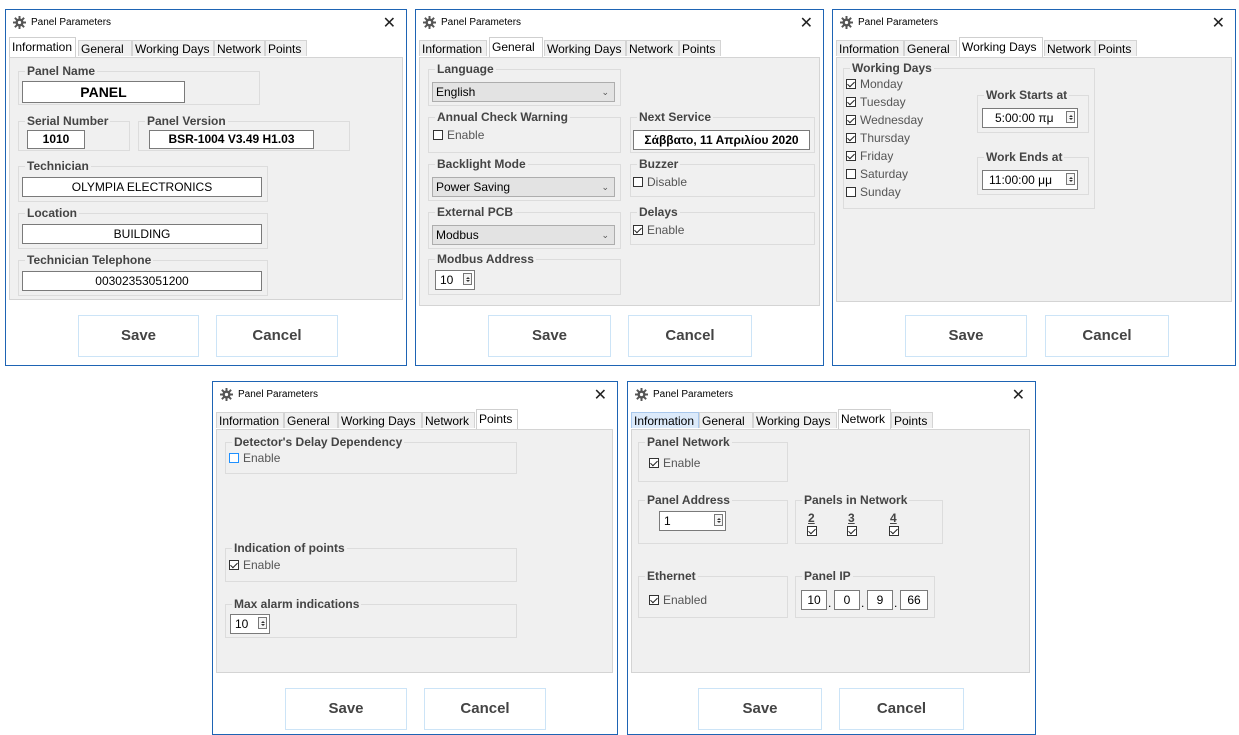 The height and width of the screenshot is (735, 1239). I want to click on technician-field: OLYMPIA ELECTRONICS, so click(142, 187).